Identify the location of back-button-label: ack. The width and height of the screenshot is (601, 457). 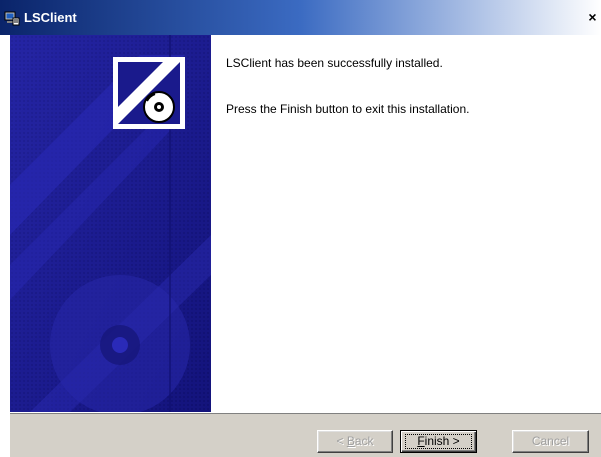
(364, 441).